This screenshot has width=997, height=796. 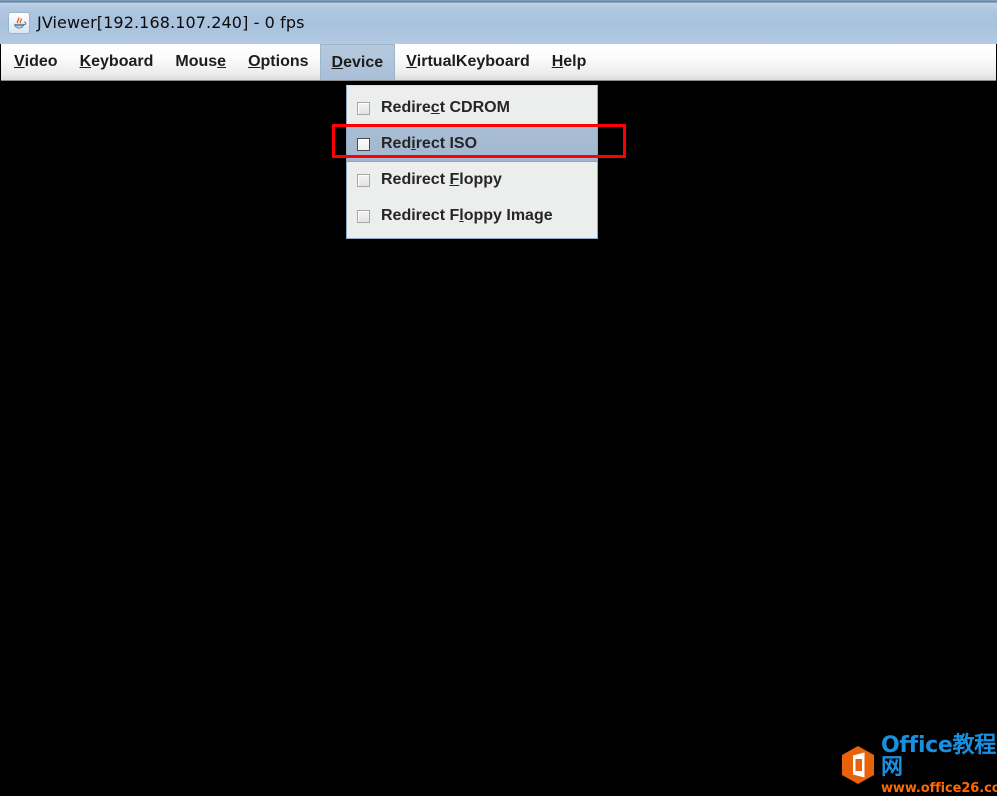 What do you see at coordinates (222, 61) in the screenshot?
I see `menu-mouse-mnemonic: e` at bounding box center [222, 61].